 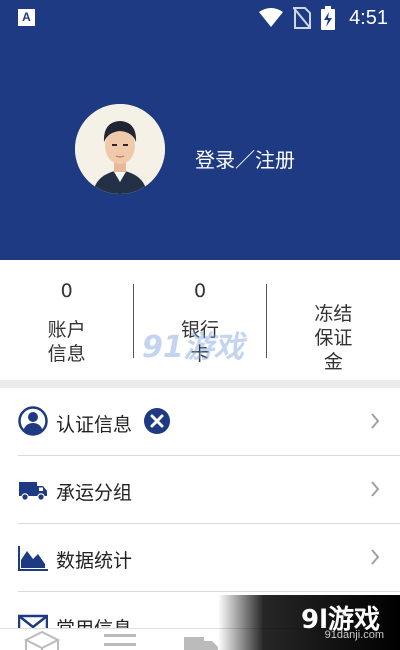 I want to click on watermark-corner: 9l游戏 91danji.com, so click(x=309, y=622).